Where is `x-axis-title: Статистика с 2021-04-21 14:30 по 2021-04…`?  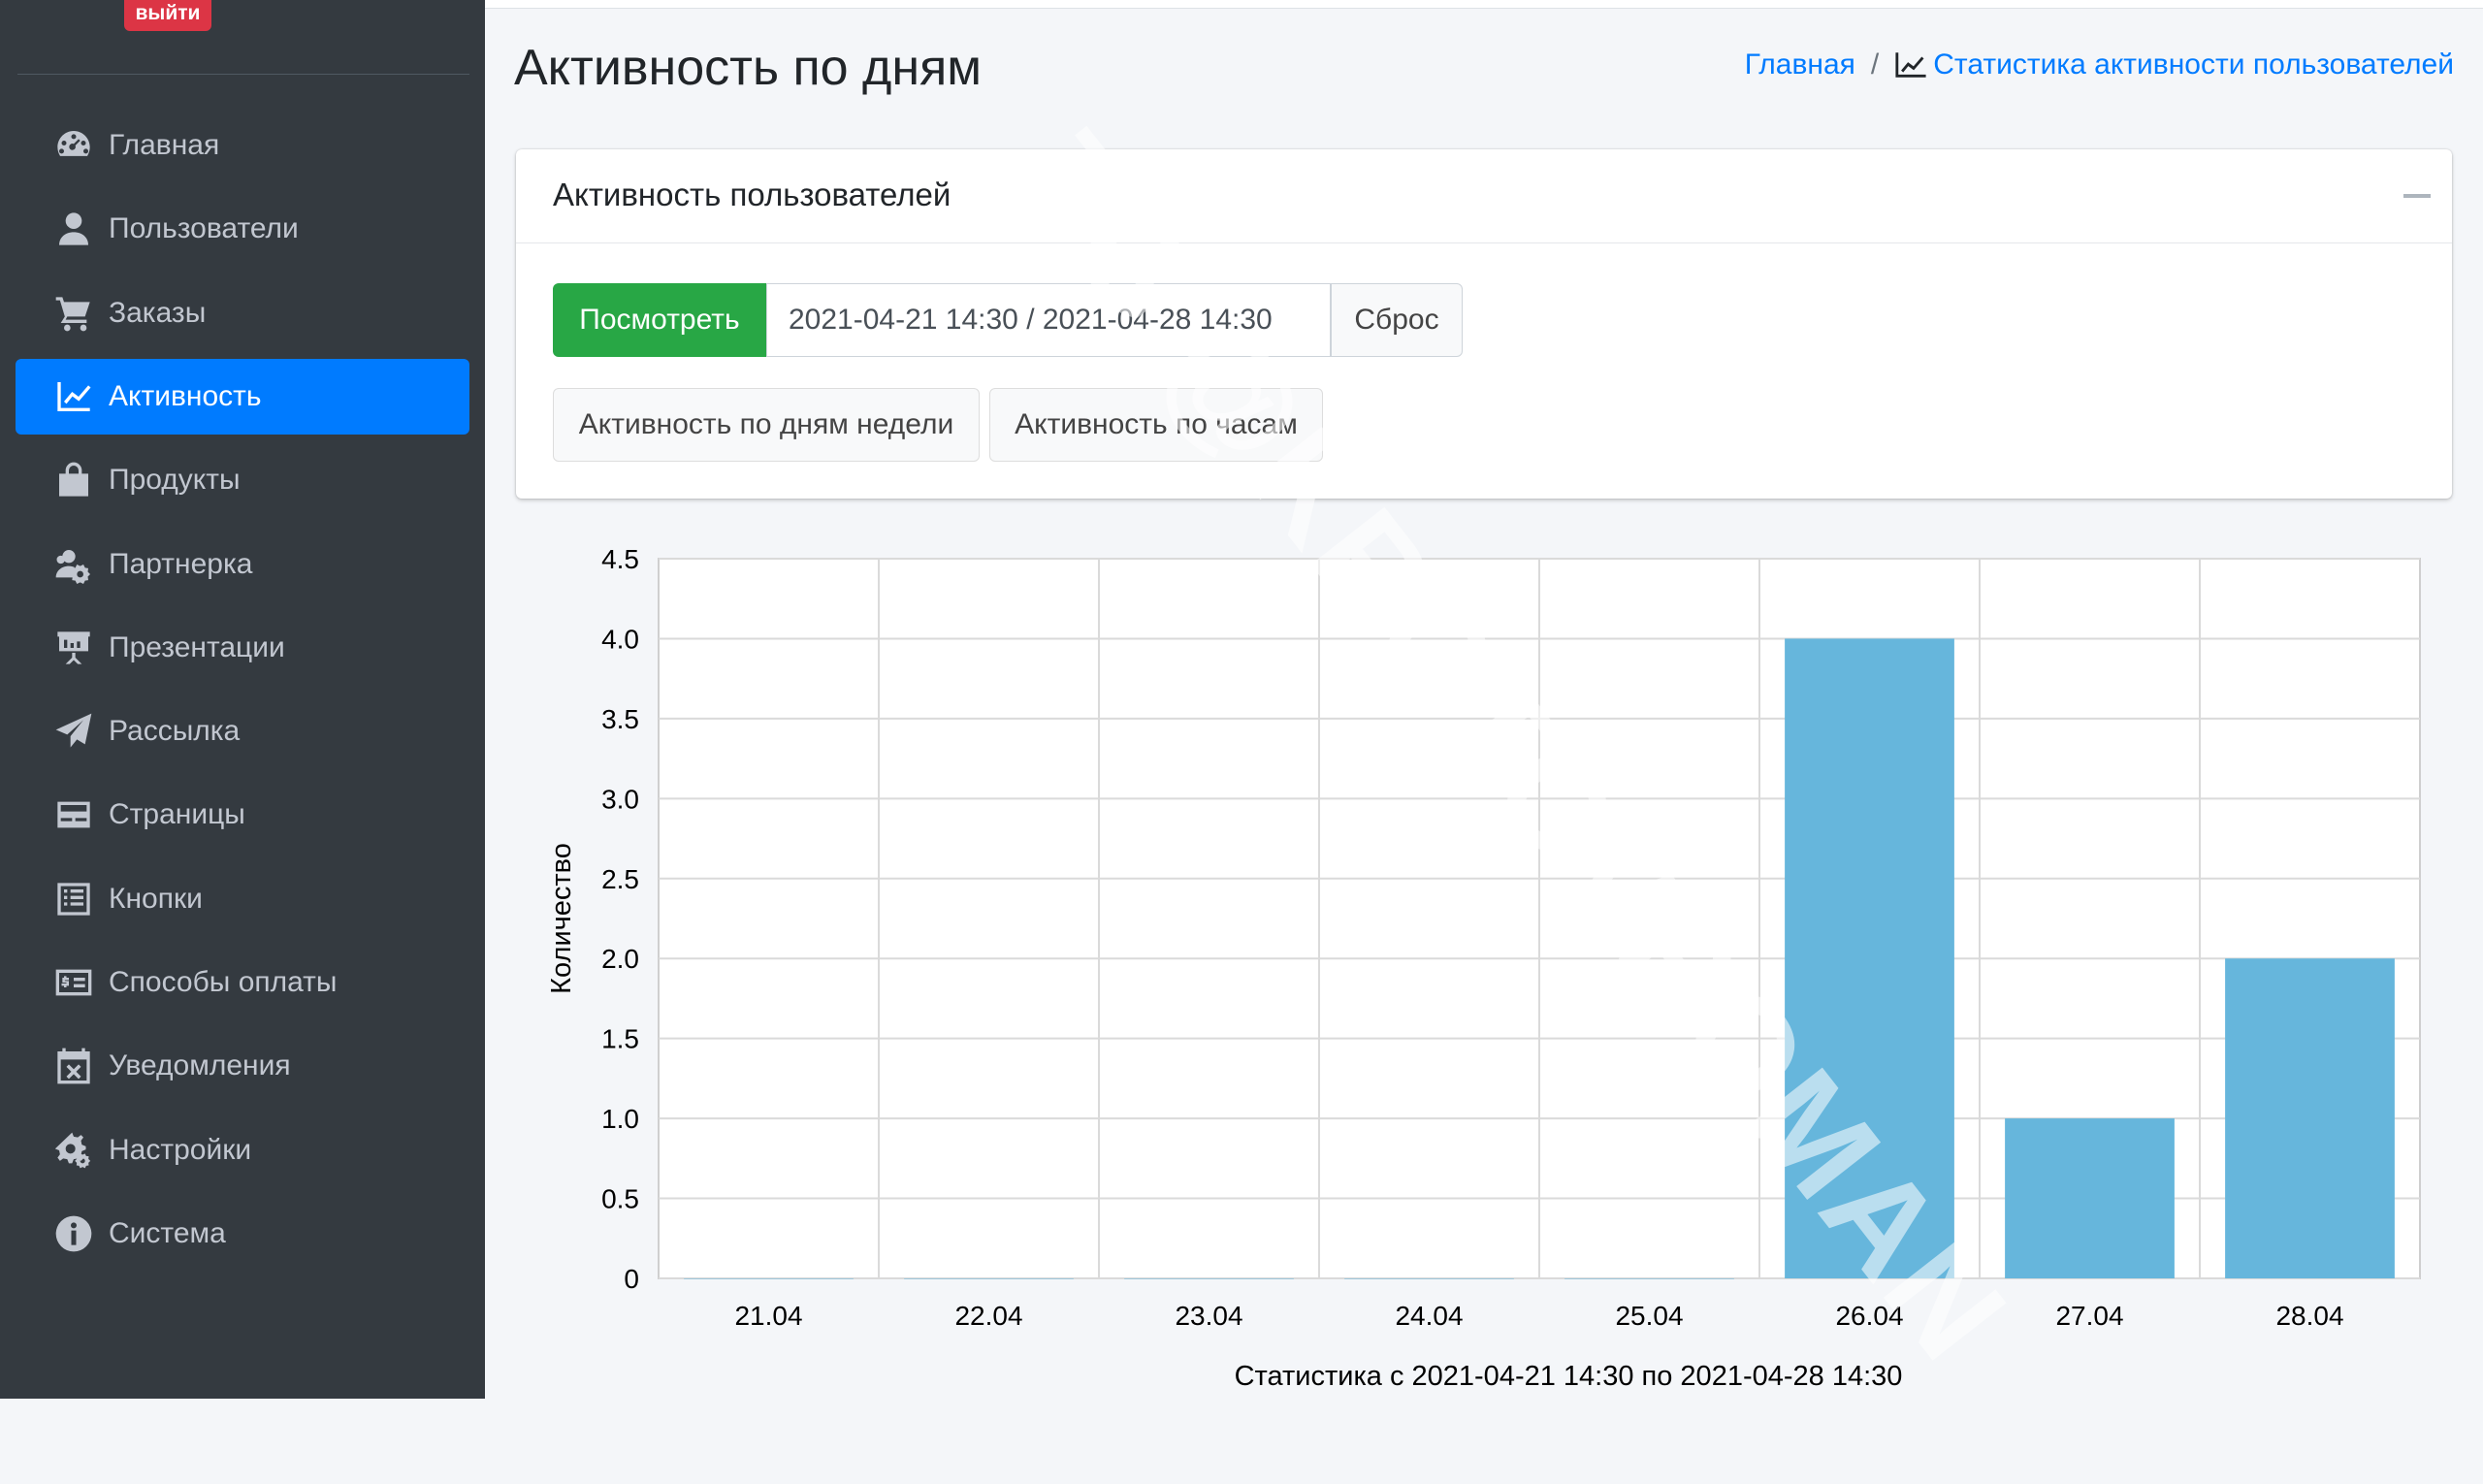
x-axis-title: Статистика с 2021-04-21 14:30 по 2021-04… is located at coordinates (1569, 1376).